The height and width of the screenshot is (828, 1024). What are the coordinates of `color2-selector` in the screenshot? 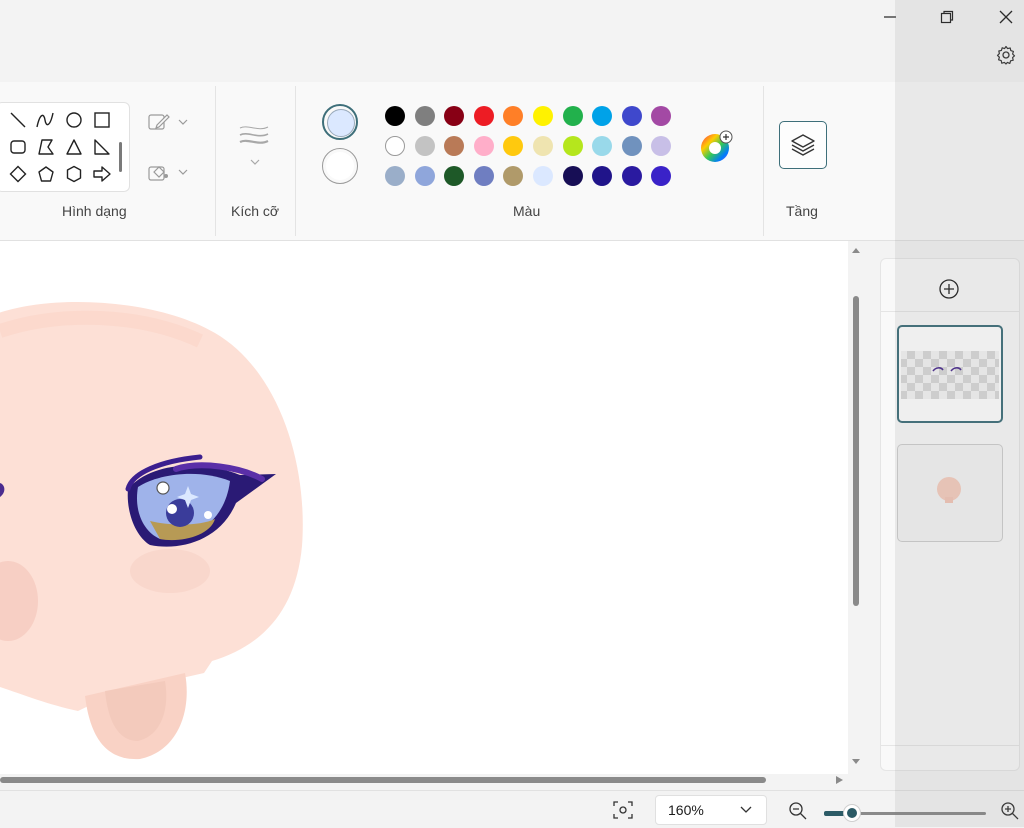 It's located at (340, 166).